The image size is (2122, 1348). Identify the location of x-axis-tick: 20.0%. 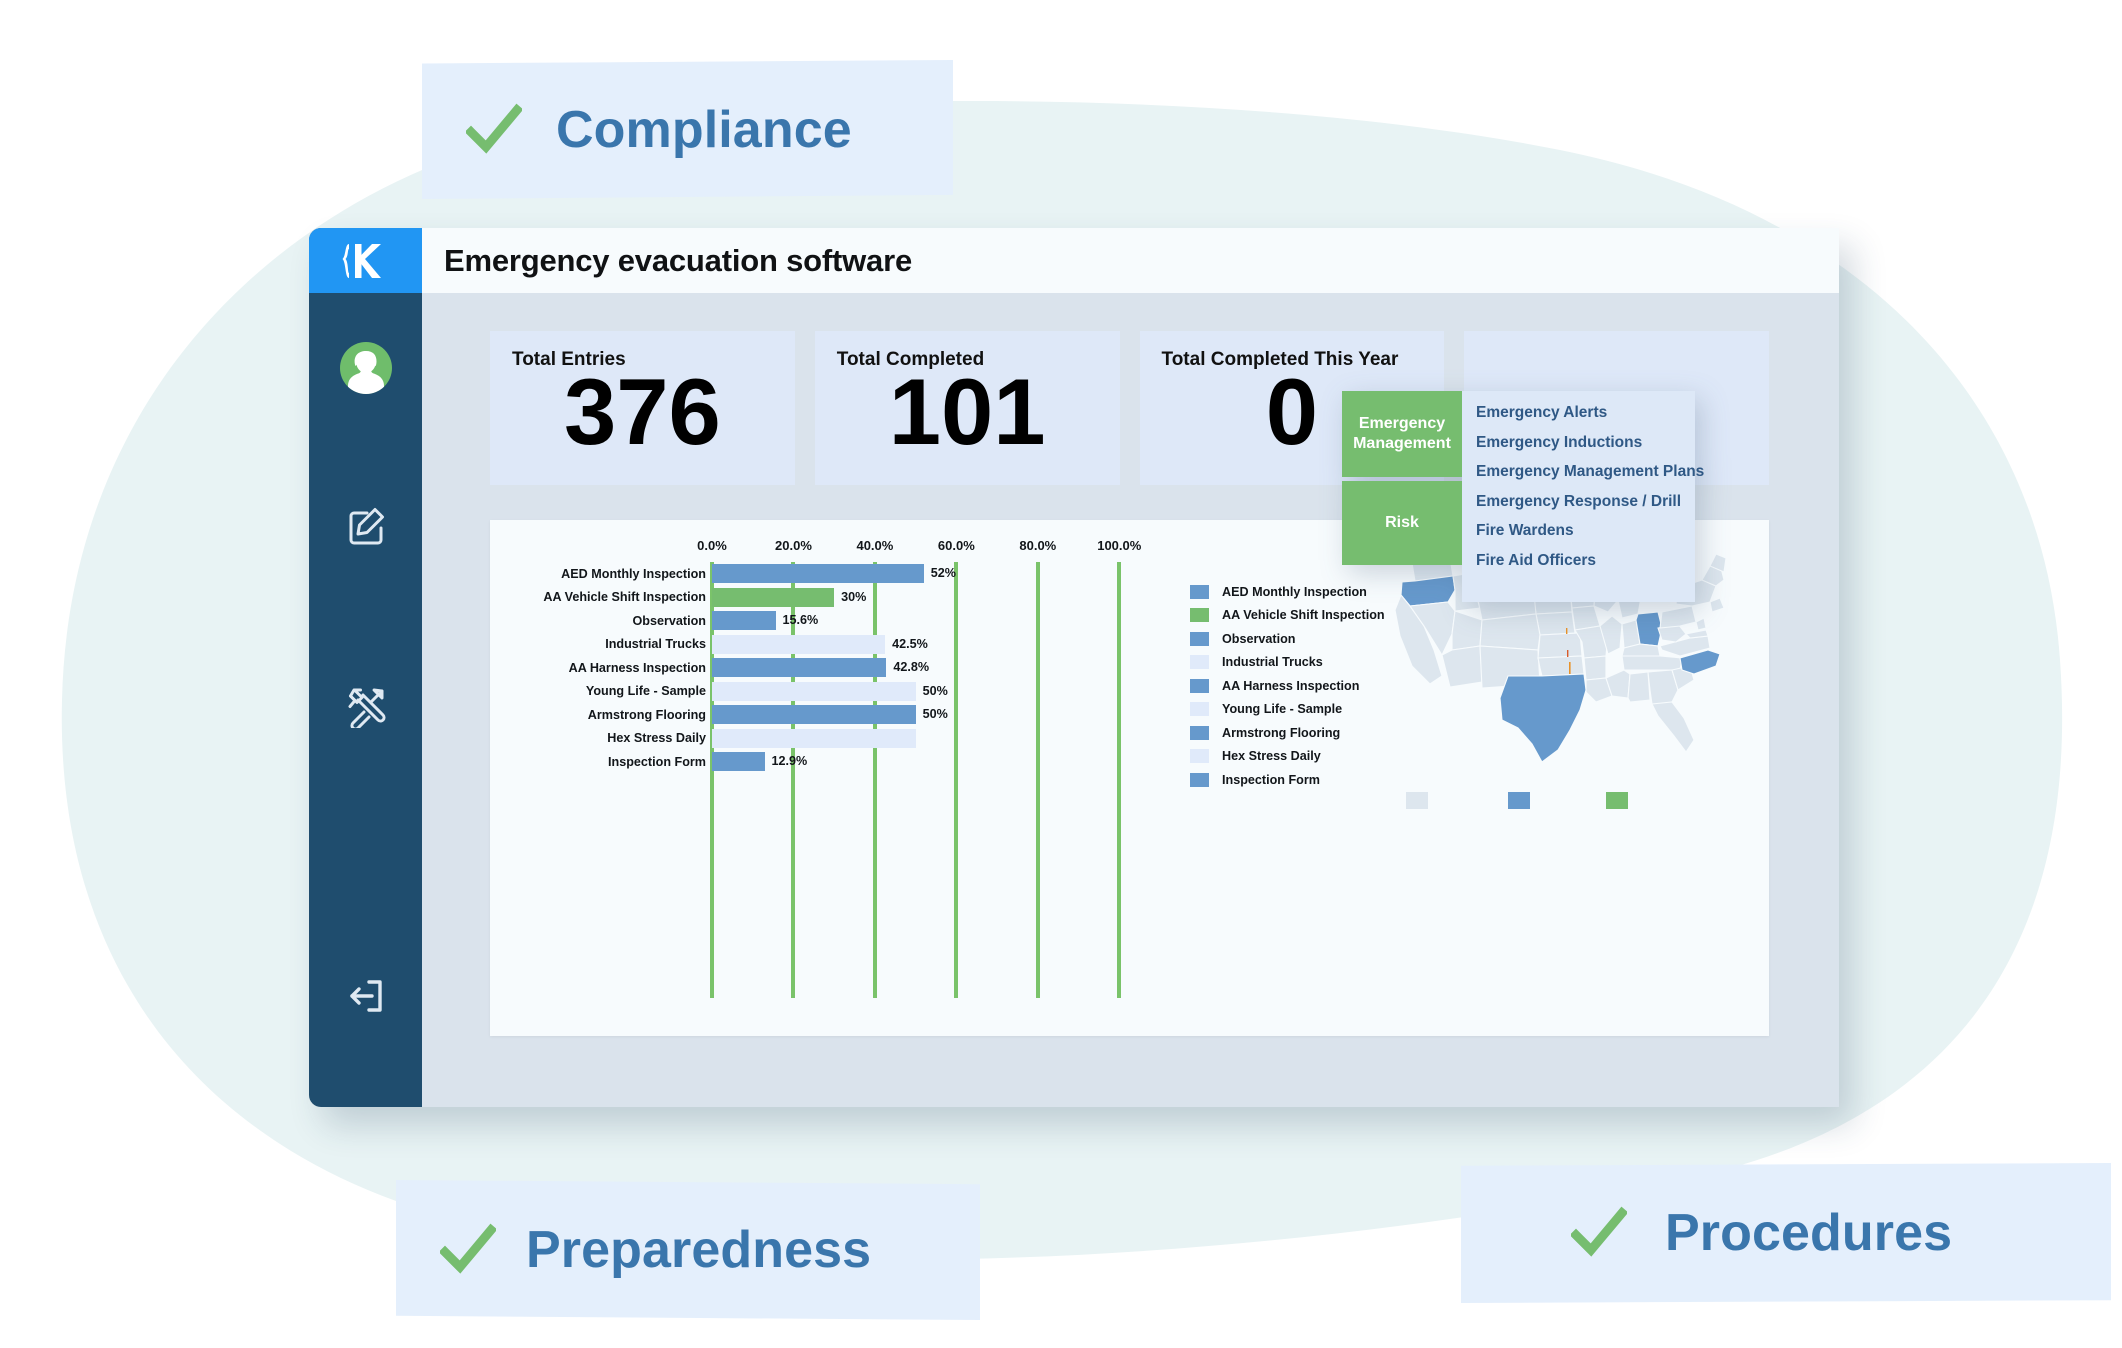
(793, 545).